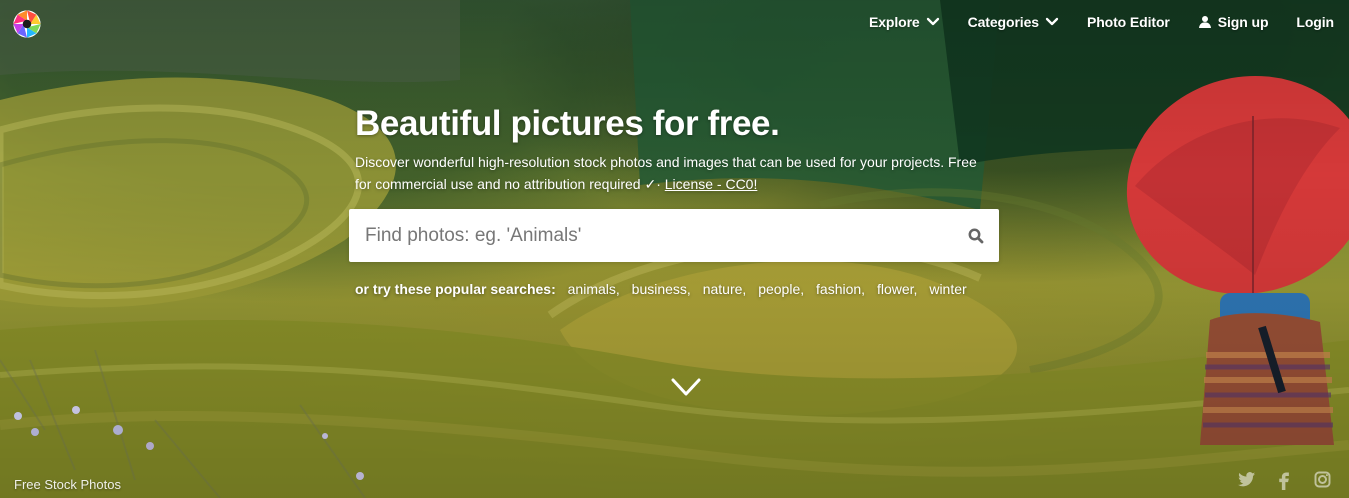 The width and height of the screenshot is (1349, 498). Describe the element at coordinates (711, 184) in the screenshot. I see `license-link: License - CC0!` at that location.